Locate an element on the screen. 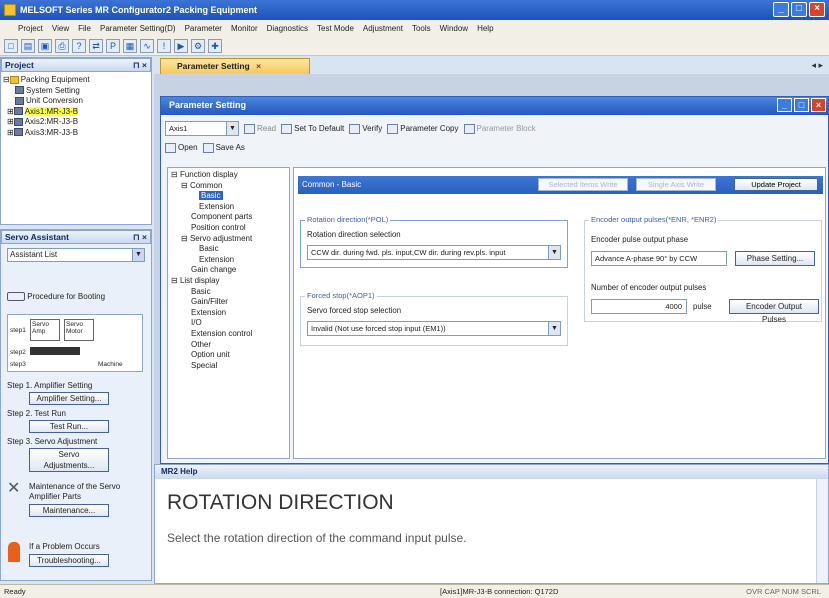 The image size is (829, 598). menu-window: Window is located at coordinates (454, 28).